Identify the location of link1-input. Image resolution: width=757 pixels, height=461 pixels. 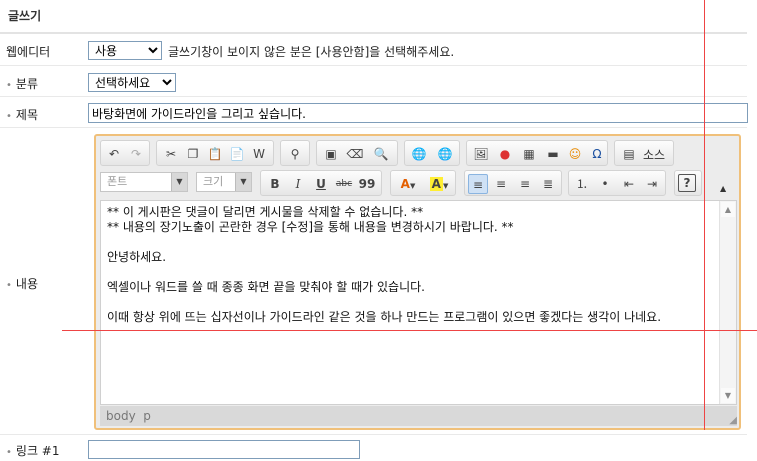
(224, 449).